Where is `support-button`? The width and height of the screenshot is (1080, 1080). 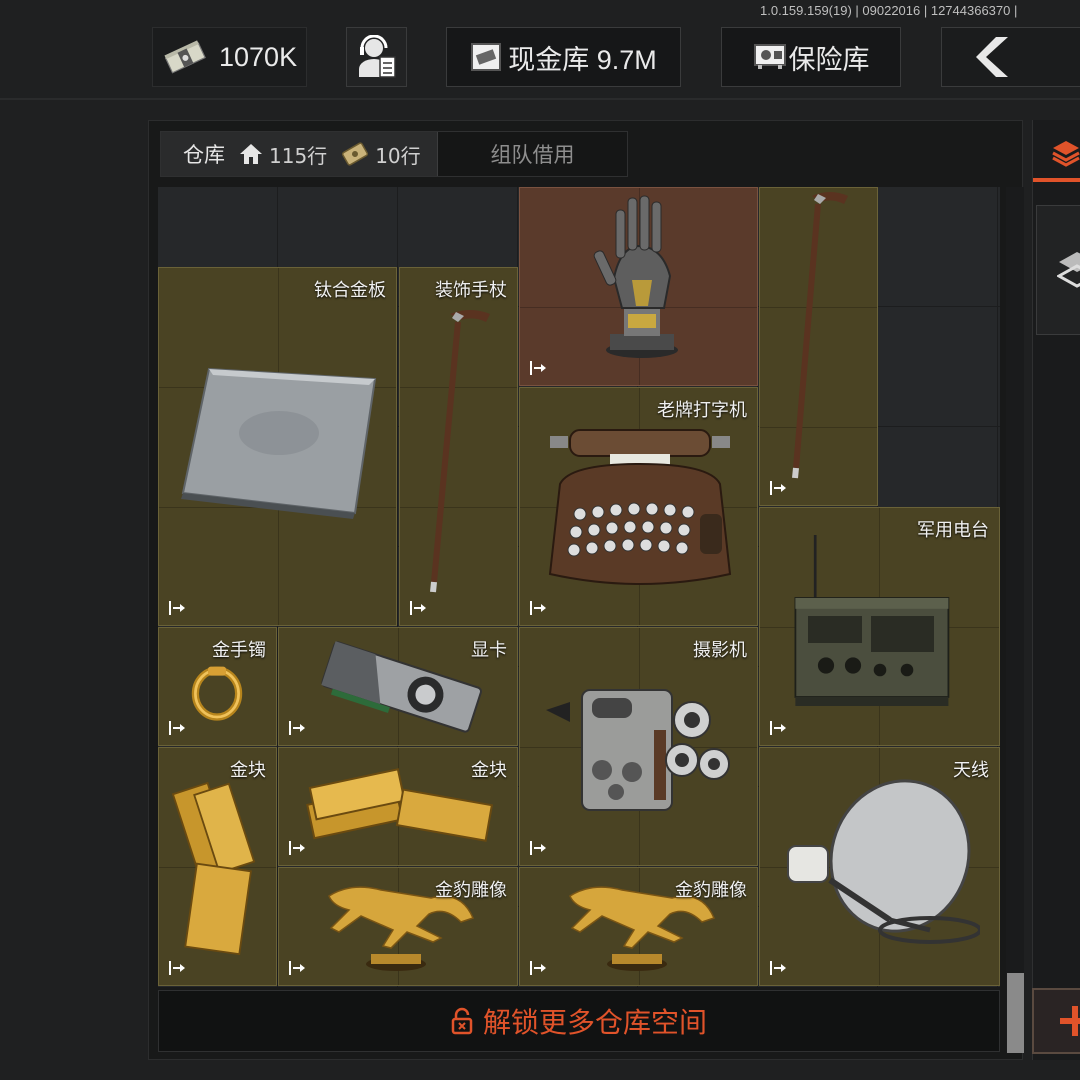 support-button is located at coordinates (376, 57).